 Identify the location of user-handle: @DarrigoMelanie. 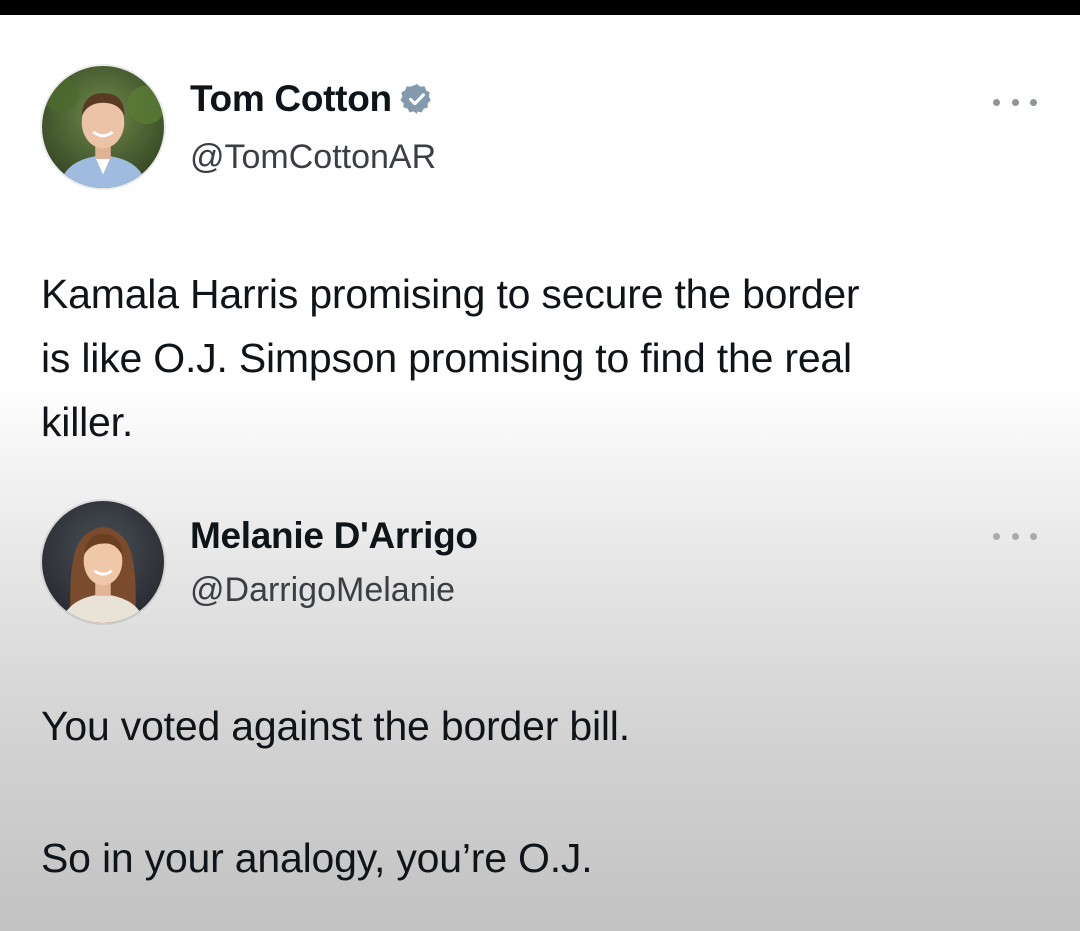
(322, 590).